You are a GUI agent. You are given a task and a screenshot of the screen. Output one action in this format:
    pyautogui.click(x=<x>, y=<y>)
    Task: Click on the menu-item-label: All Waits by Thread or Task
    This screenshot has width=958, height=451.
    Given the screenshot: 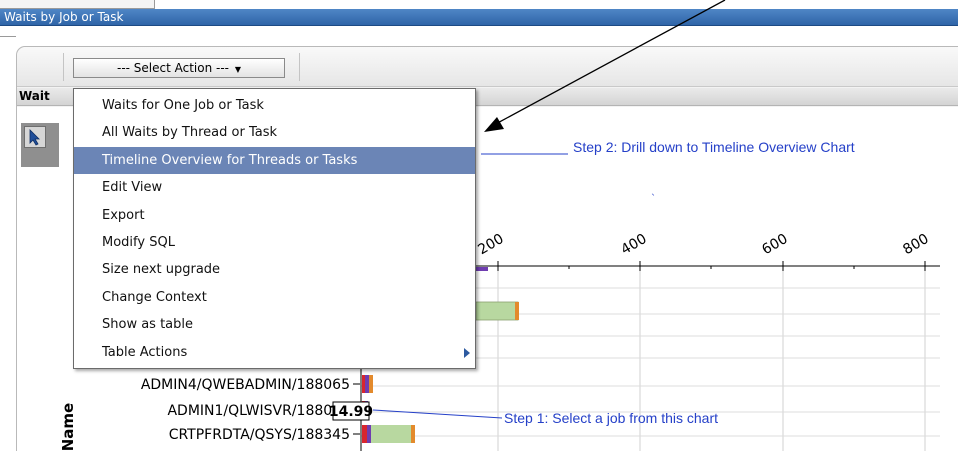 What is the action you would take?
    pyautogui.click(x=190, y=133)
    